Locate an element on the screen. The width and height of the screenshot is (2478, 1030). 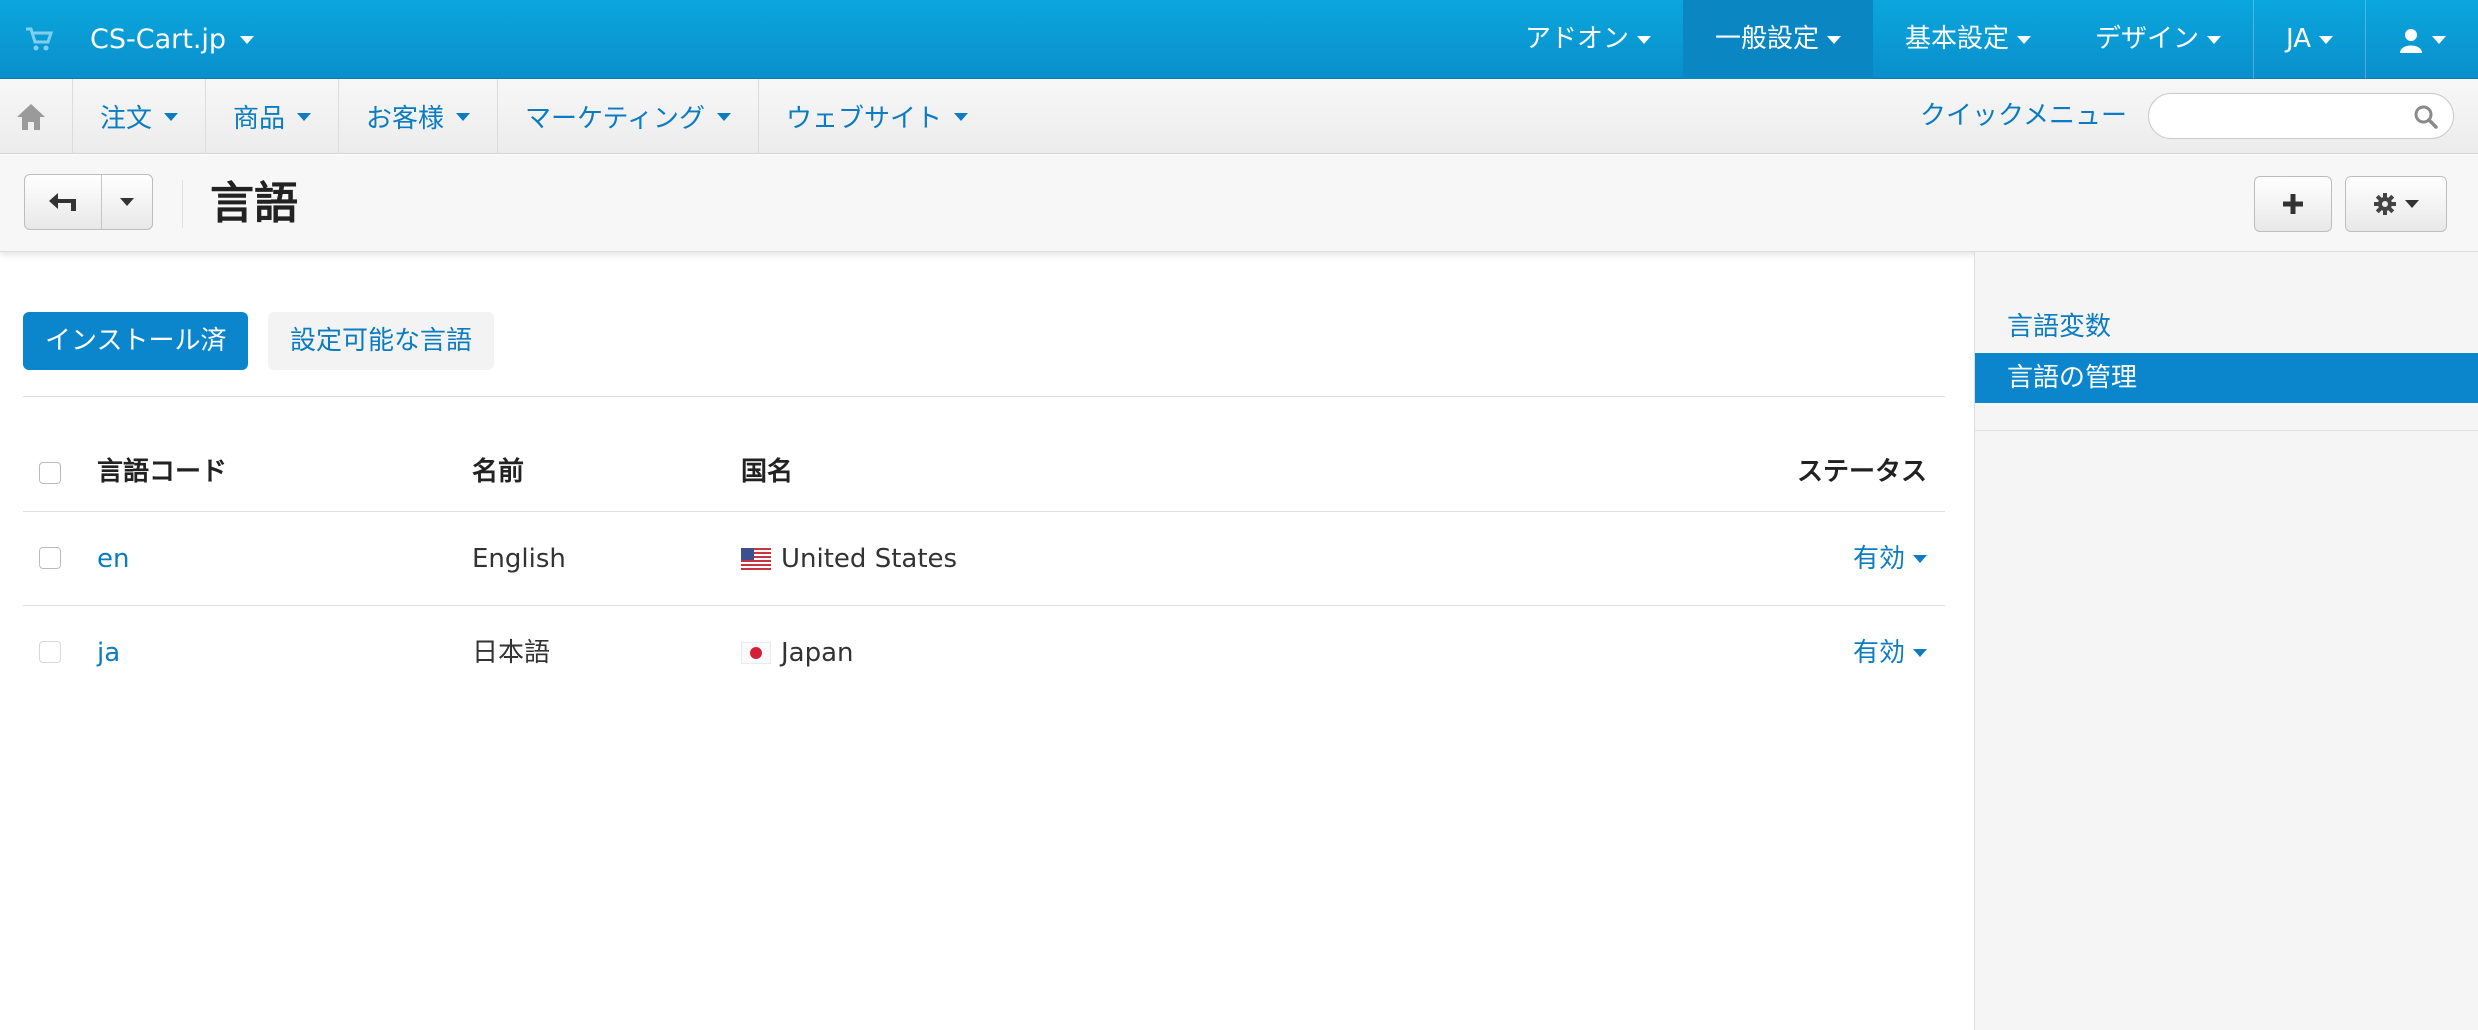
language-name: 日本語 is located at coordinates (511, 653).